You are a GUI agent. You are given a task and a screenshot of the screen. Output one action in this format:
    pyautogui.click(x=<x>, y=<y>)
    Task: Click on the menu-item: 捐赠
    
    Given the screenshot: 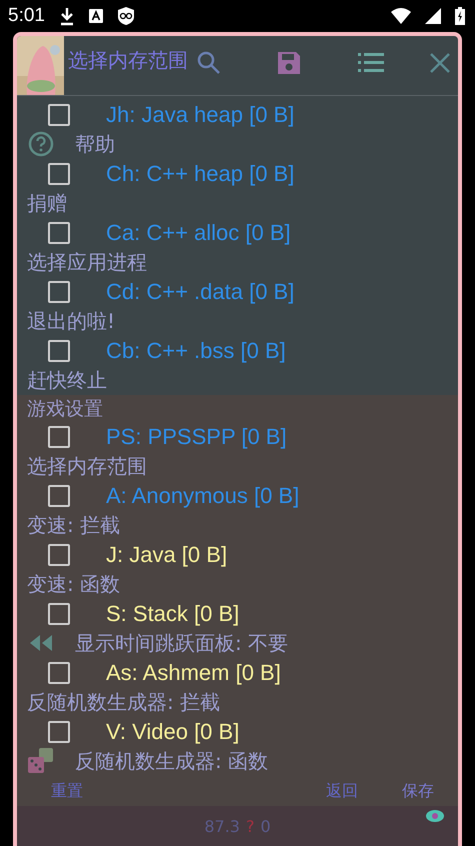 What is the action you would take?
    pyautogui.click(x=47, y=203)
    